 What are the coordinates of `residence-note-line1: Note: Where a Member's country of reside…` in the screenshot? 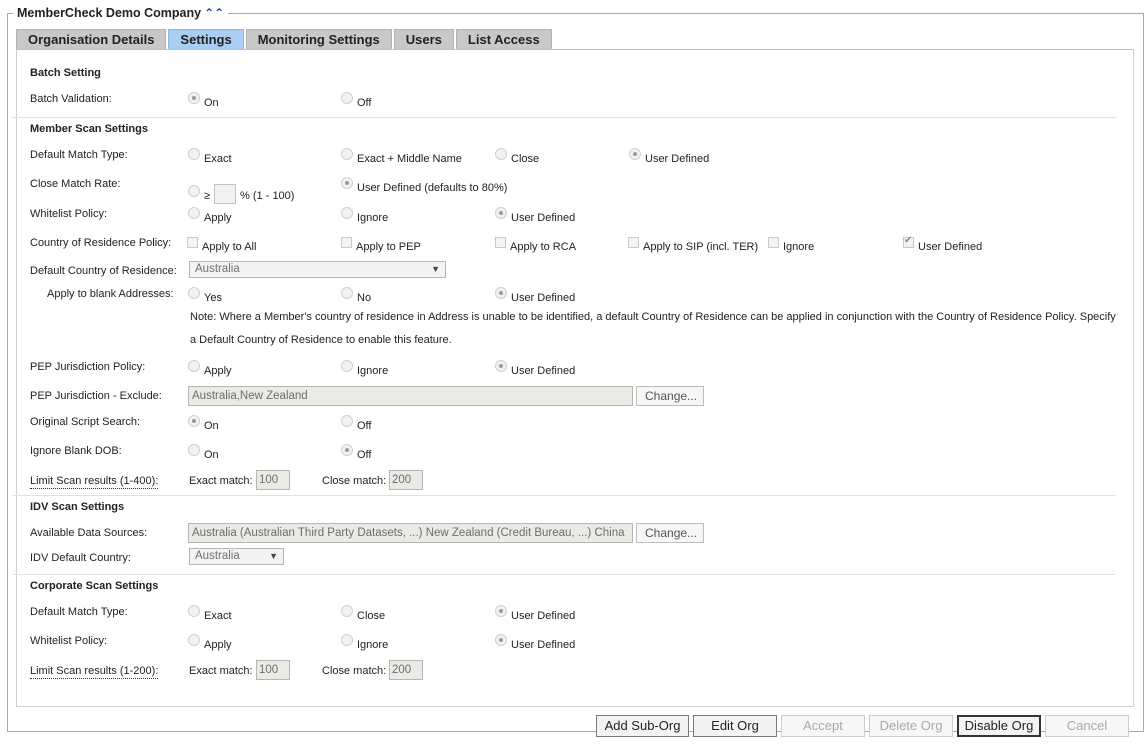 It's located at (653, 317).